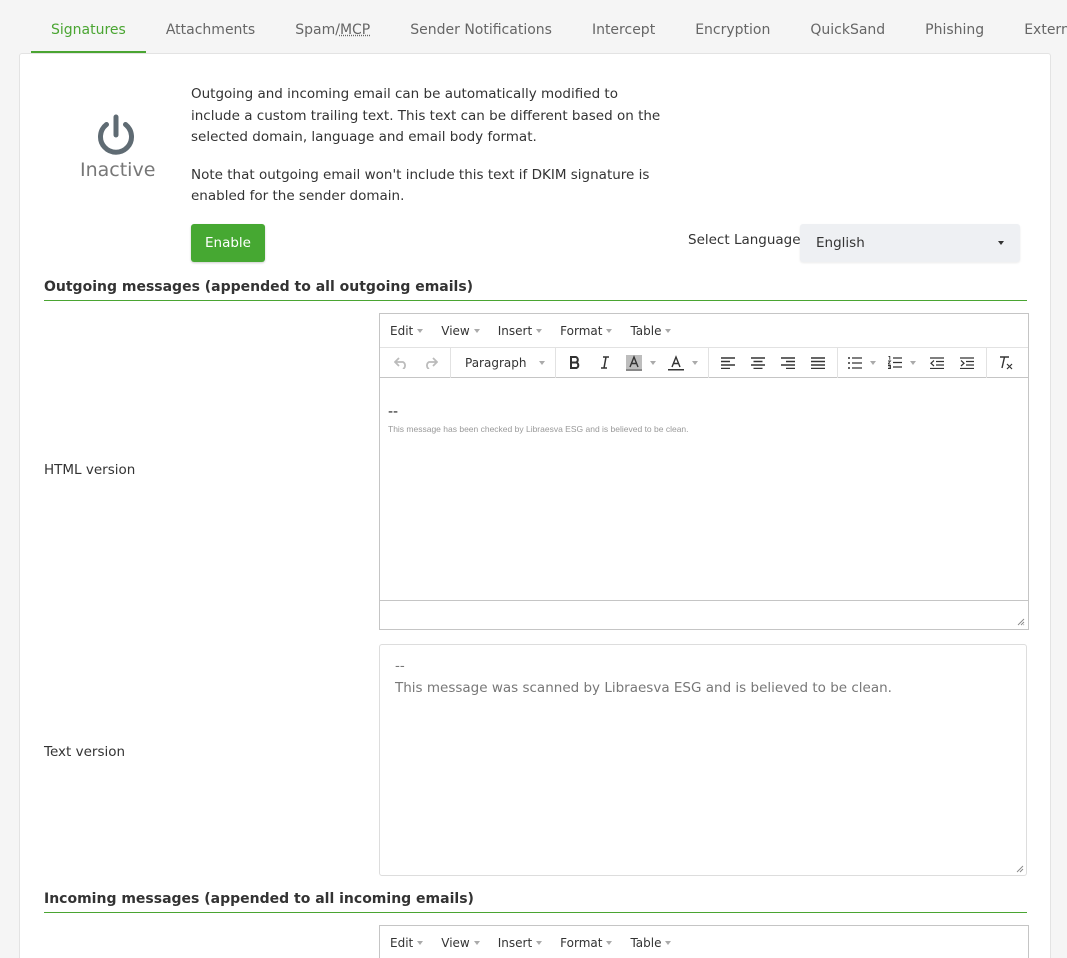 This screenshot has width=1067, height=958. I want to click on html-version-label: HTML version, so click(90, 470).